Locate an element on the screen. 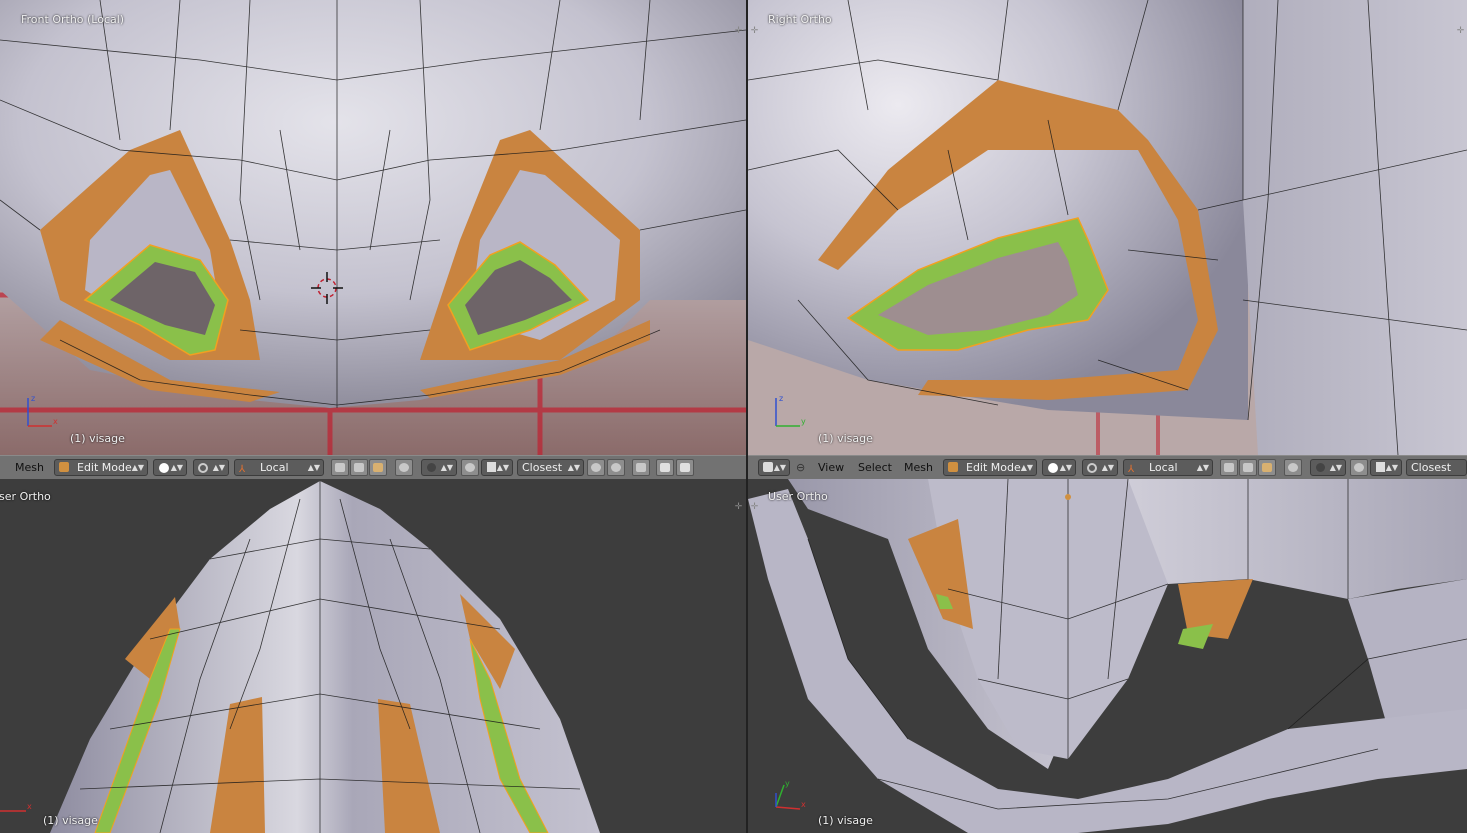 This screenshot has height=833, width=1467. viewport-divider-vertical is located at coordinates (747, 416).